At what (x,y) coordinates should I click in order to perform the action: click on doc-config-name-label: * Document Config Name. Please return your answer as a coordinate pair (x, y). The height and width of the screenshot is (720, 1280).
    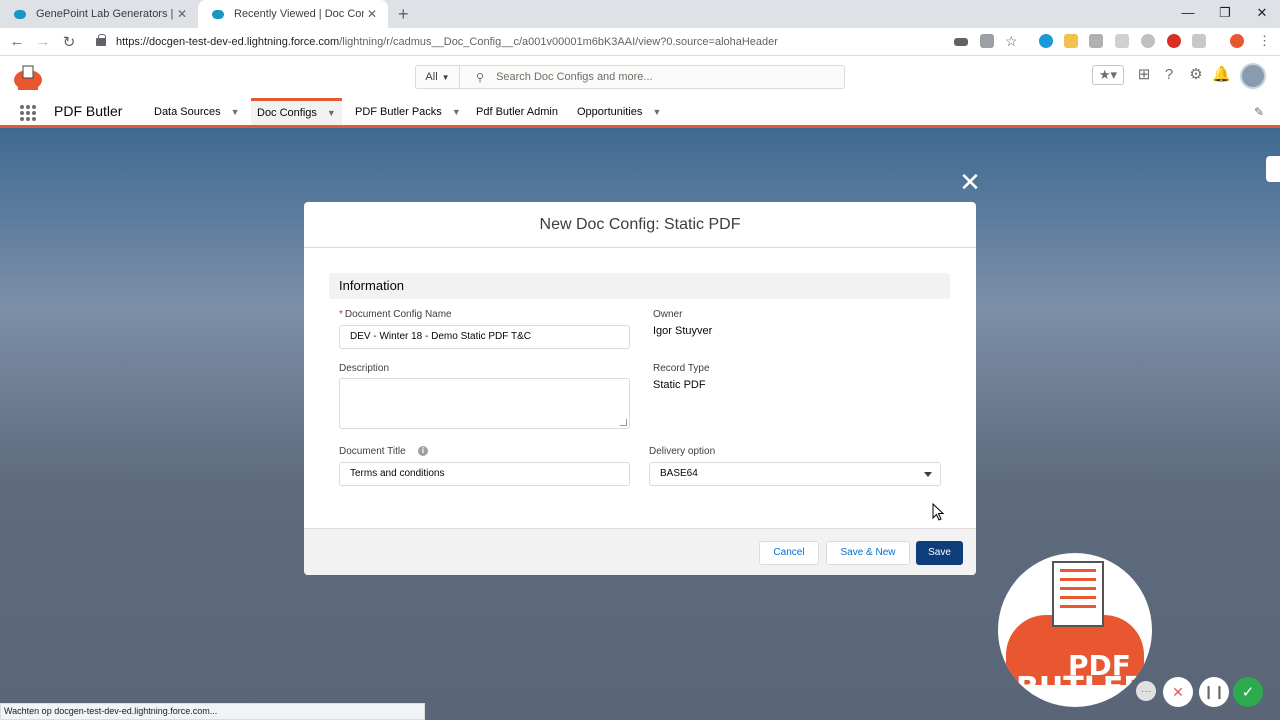
    Looking at the image, I should click on (395, 314).